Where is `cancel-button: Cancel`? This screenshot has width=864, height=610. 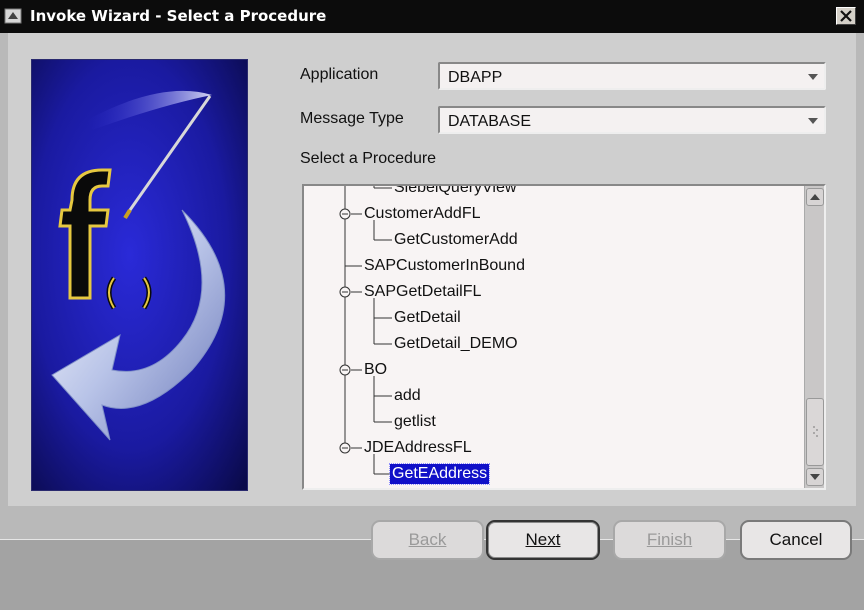
cancel-button: Cancel is located at coordinates (796, 540).